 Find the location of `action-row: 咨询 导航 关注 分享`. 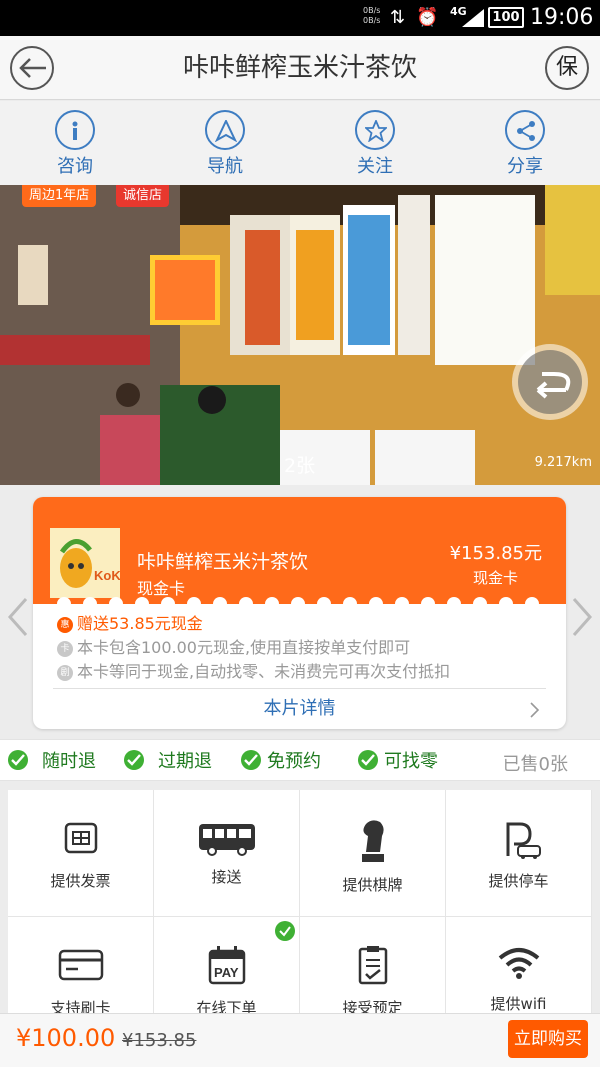

action-row: 咨询 导航 关注 分享 is located at coordinates (300, 143).